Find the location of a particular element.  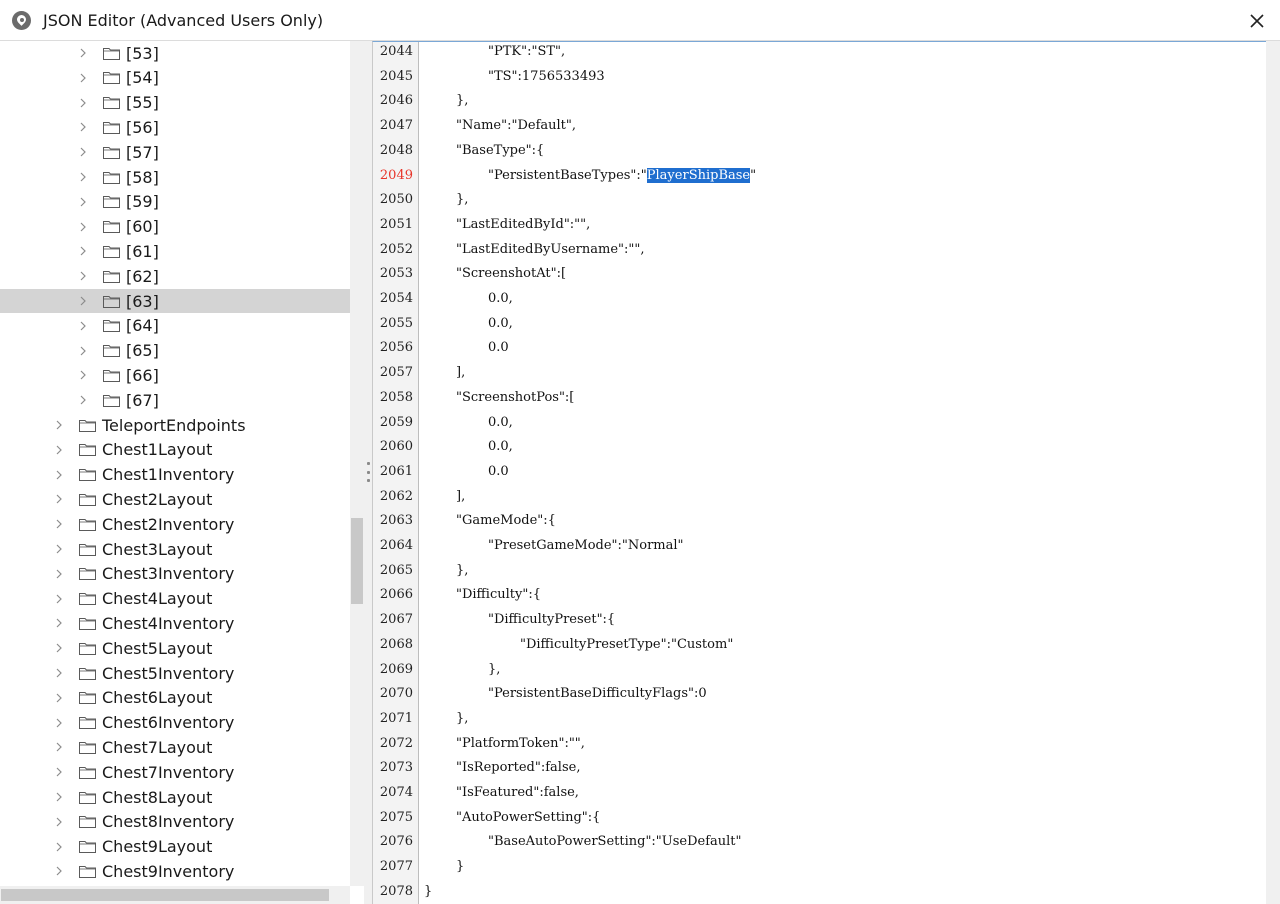

tree-item: Chest8Inventory is located at coordinates (175, 822).